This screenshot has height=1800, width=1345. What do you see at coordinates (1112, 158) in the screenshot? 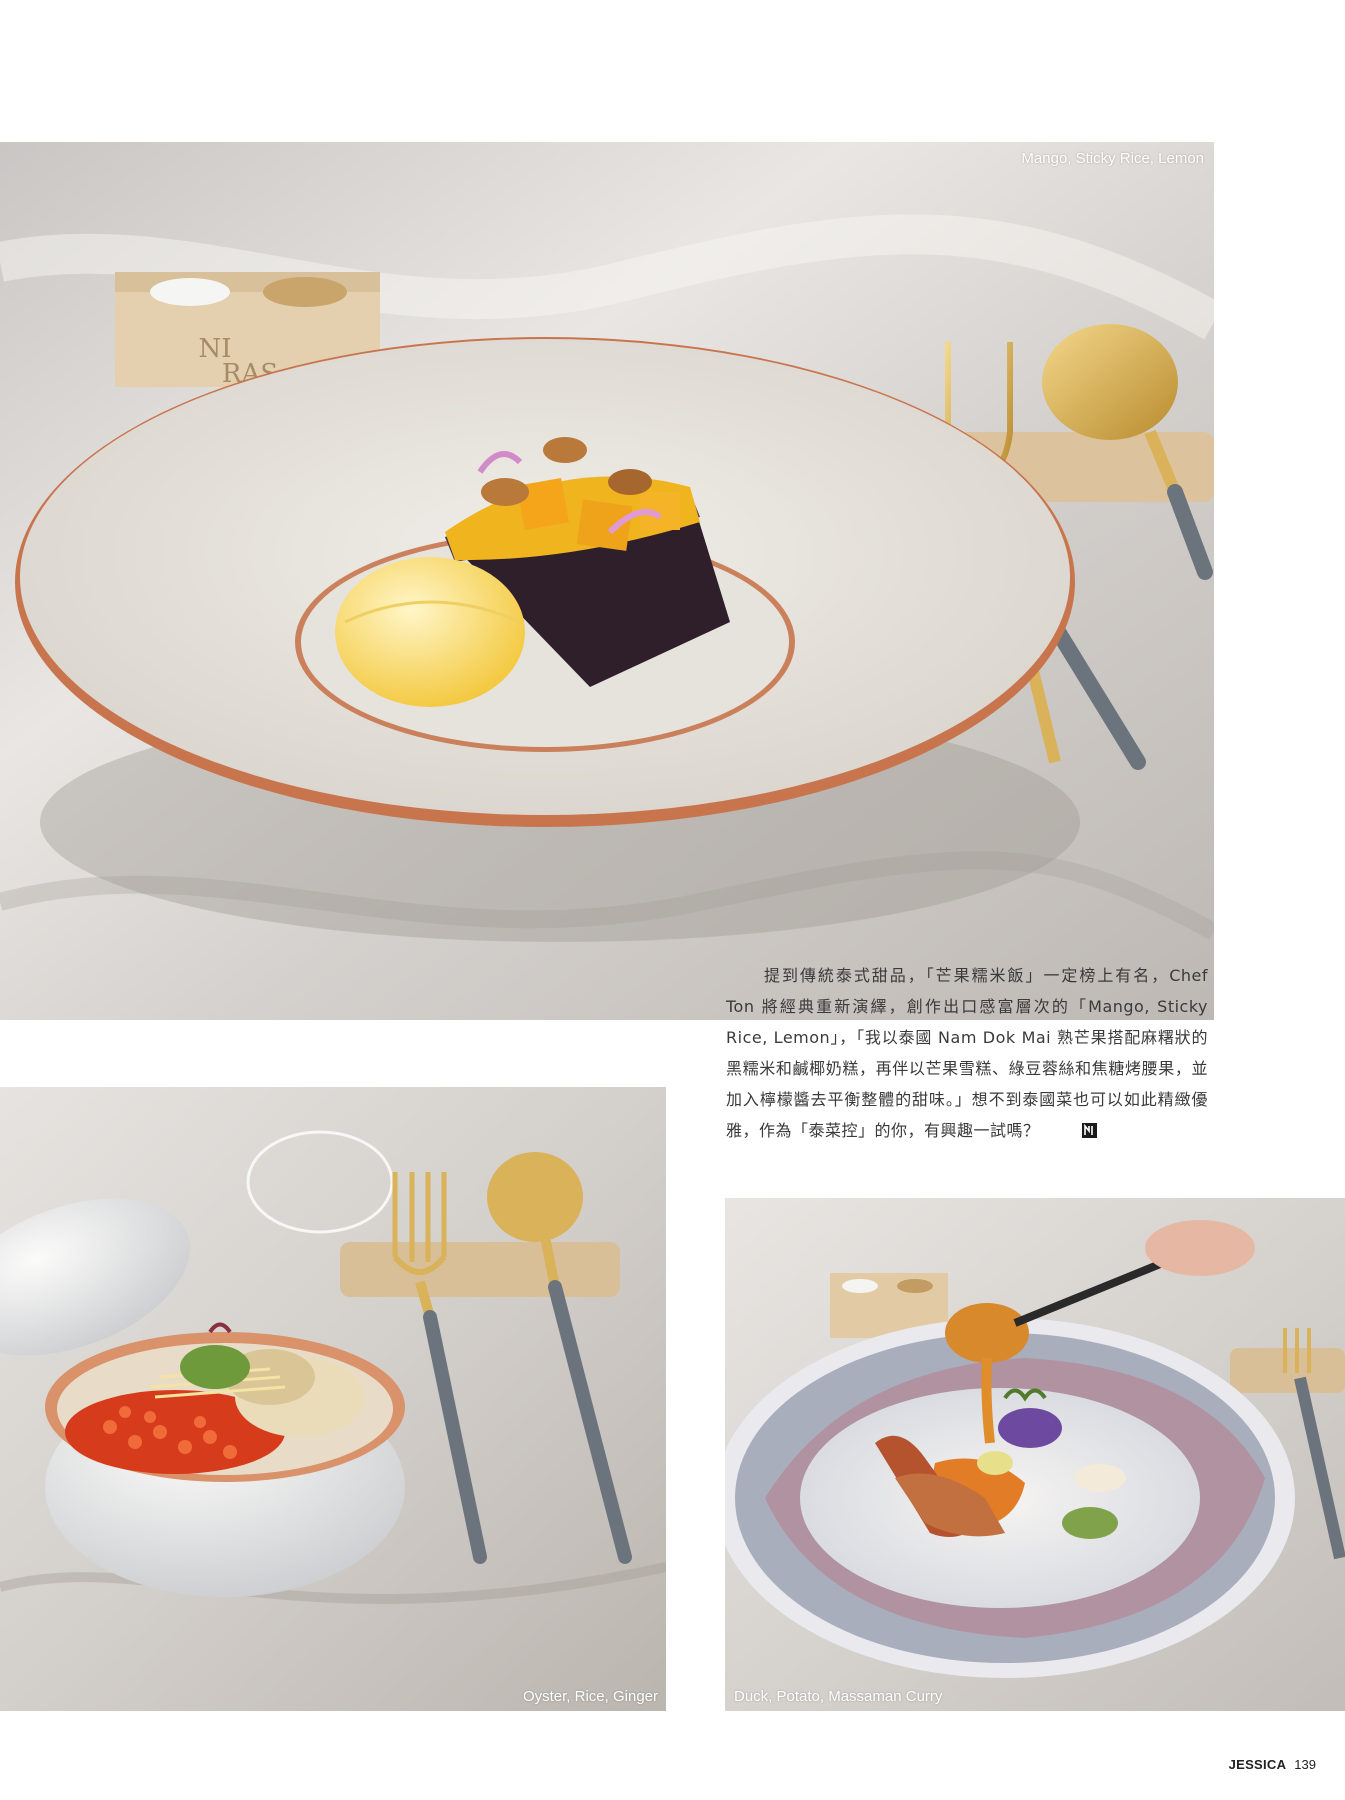
I see `caption-mango-sticky-rice: Mango, Sticky Rice, Lemon` at bounding box center [1112, 158].